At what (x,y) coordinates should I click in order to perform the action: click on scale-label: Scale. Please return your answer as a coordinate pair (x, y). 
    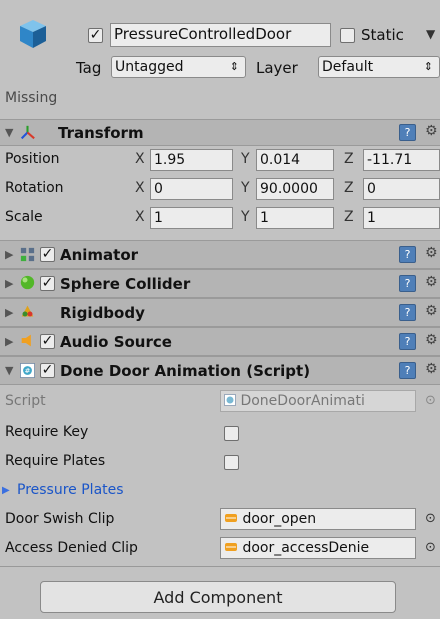
    Looking at the image, I should click on (24, 217).